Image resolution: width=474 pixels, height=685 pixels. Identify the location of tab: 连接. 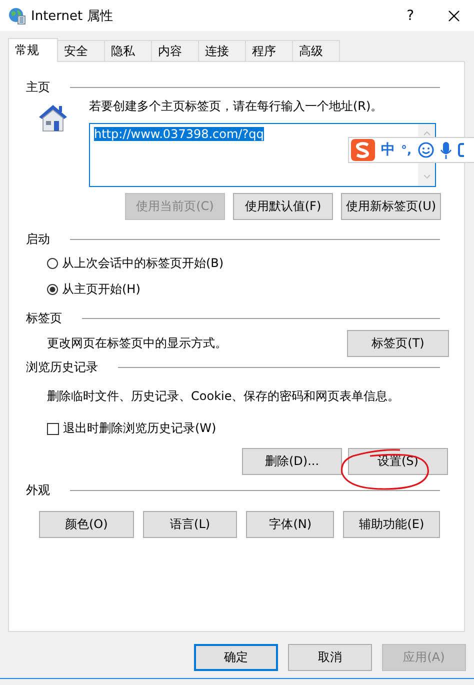
(222, 50).